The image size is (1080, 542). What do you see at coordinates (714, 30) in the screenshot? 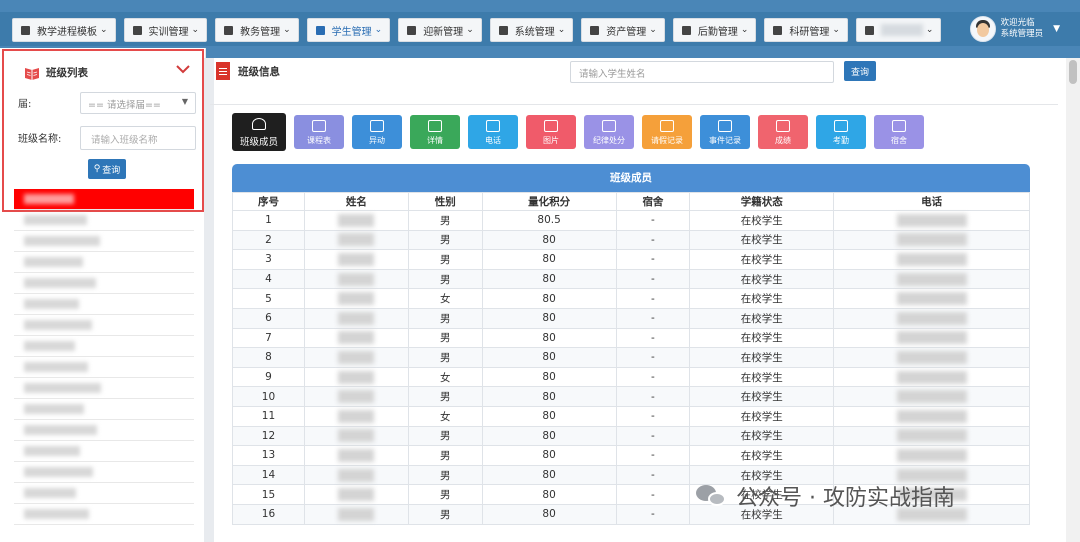
I see `nav-item-7: 后勤管理 ⌄` at bounding box center [714, 30].